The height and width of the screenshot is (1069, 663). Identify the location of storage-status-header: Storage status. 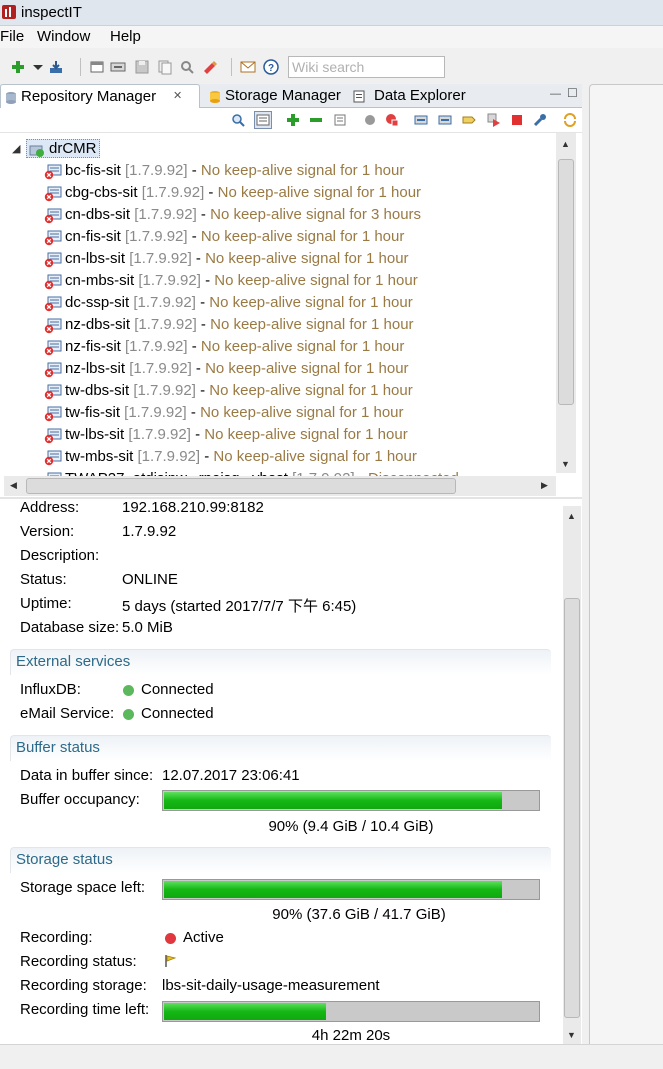
(280, 860).